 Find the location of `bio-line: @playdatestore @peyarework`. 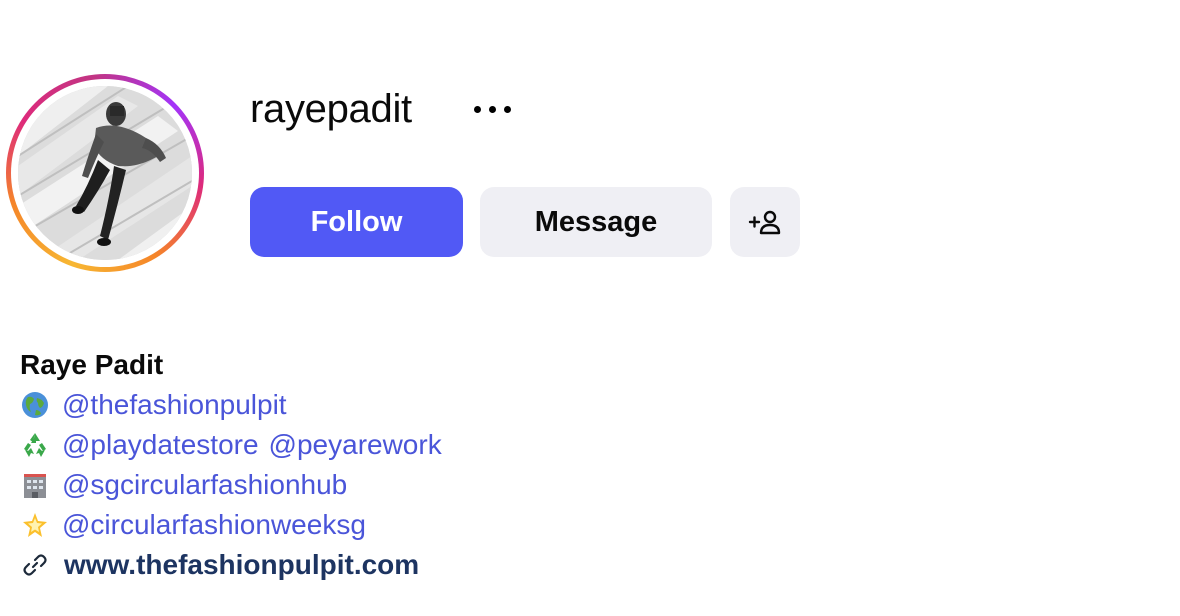

bio-line: @playdatestore @peyarework is located at coordinates (370, 445).